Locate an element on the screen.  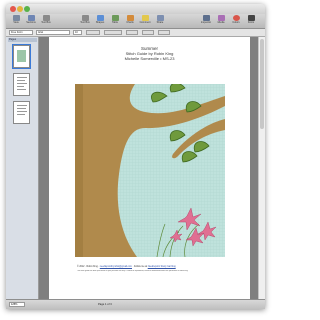
spacing-select is located at coordinates (132, 32).